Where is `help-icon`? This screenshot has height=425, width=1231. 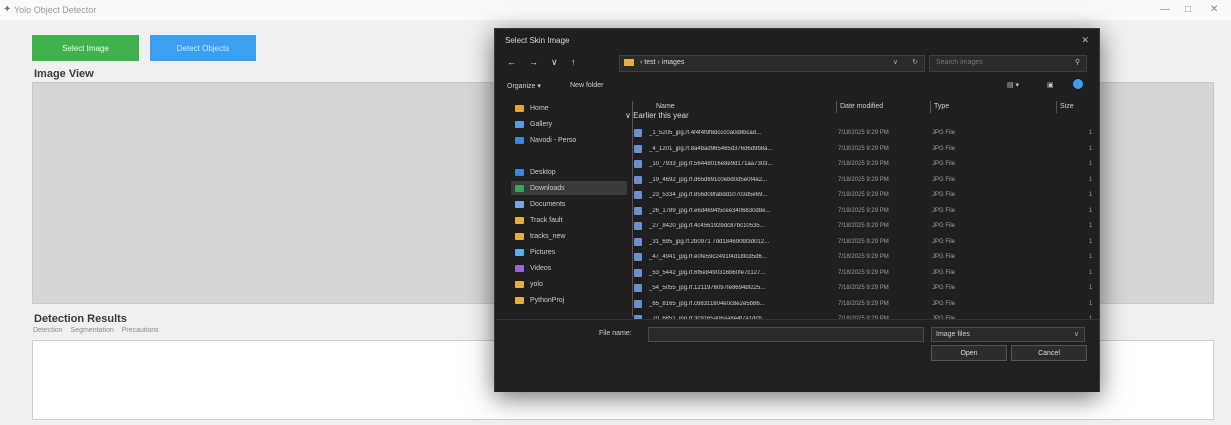
help-icon is located at coordinates (1078, 84).